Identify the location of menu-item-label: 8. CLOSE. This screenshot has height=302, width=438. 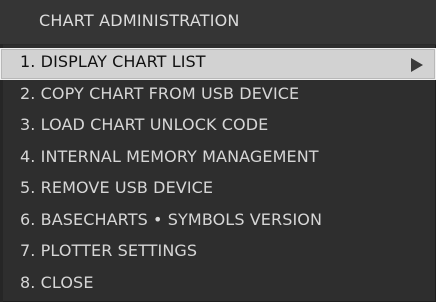
(57, 282).